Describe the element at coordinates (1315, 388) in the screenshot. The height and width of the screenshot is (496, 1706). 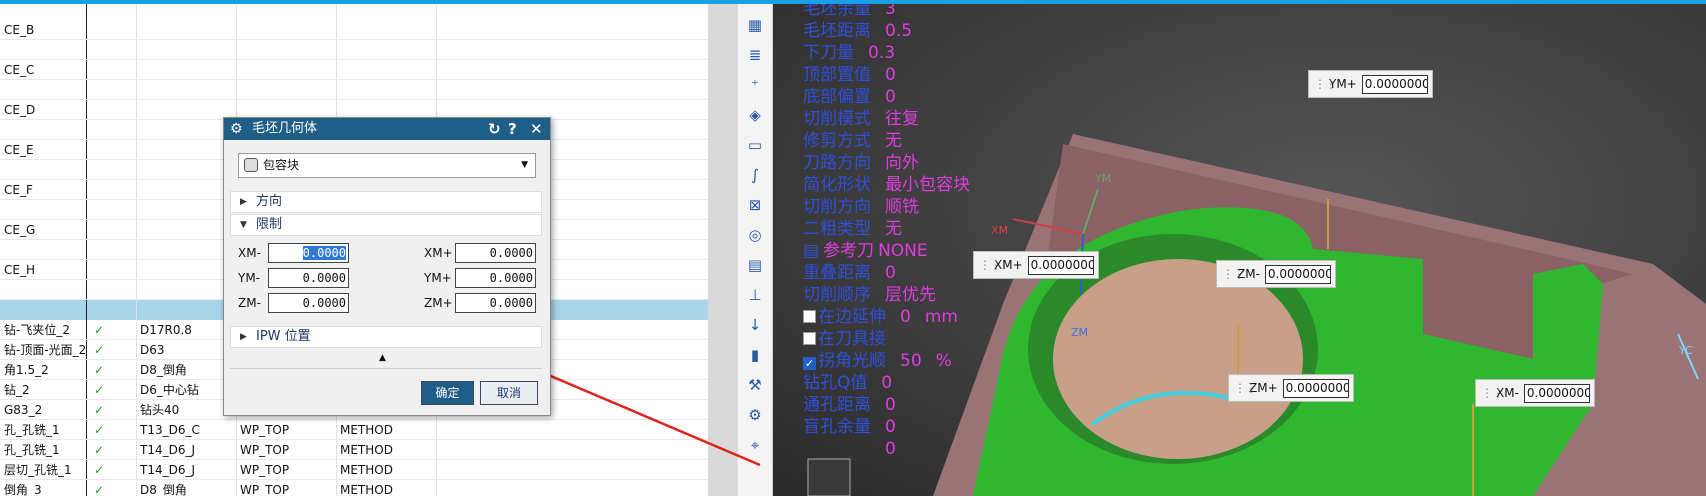
I see `zm-plus-handle-input: 0.0000000` at that location.